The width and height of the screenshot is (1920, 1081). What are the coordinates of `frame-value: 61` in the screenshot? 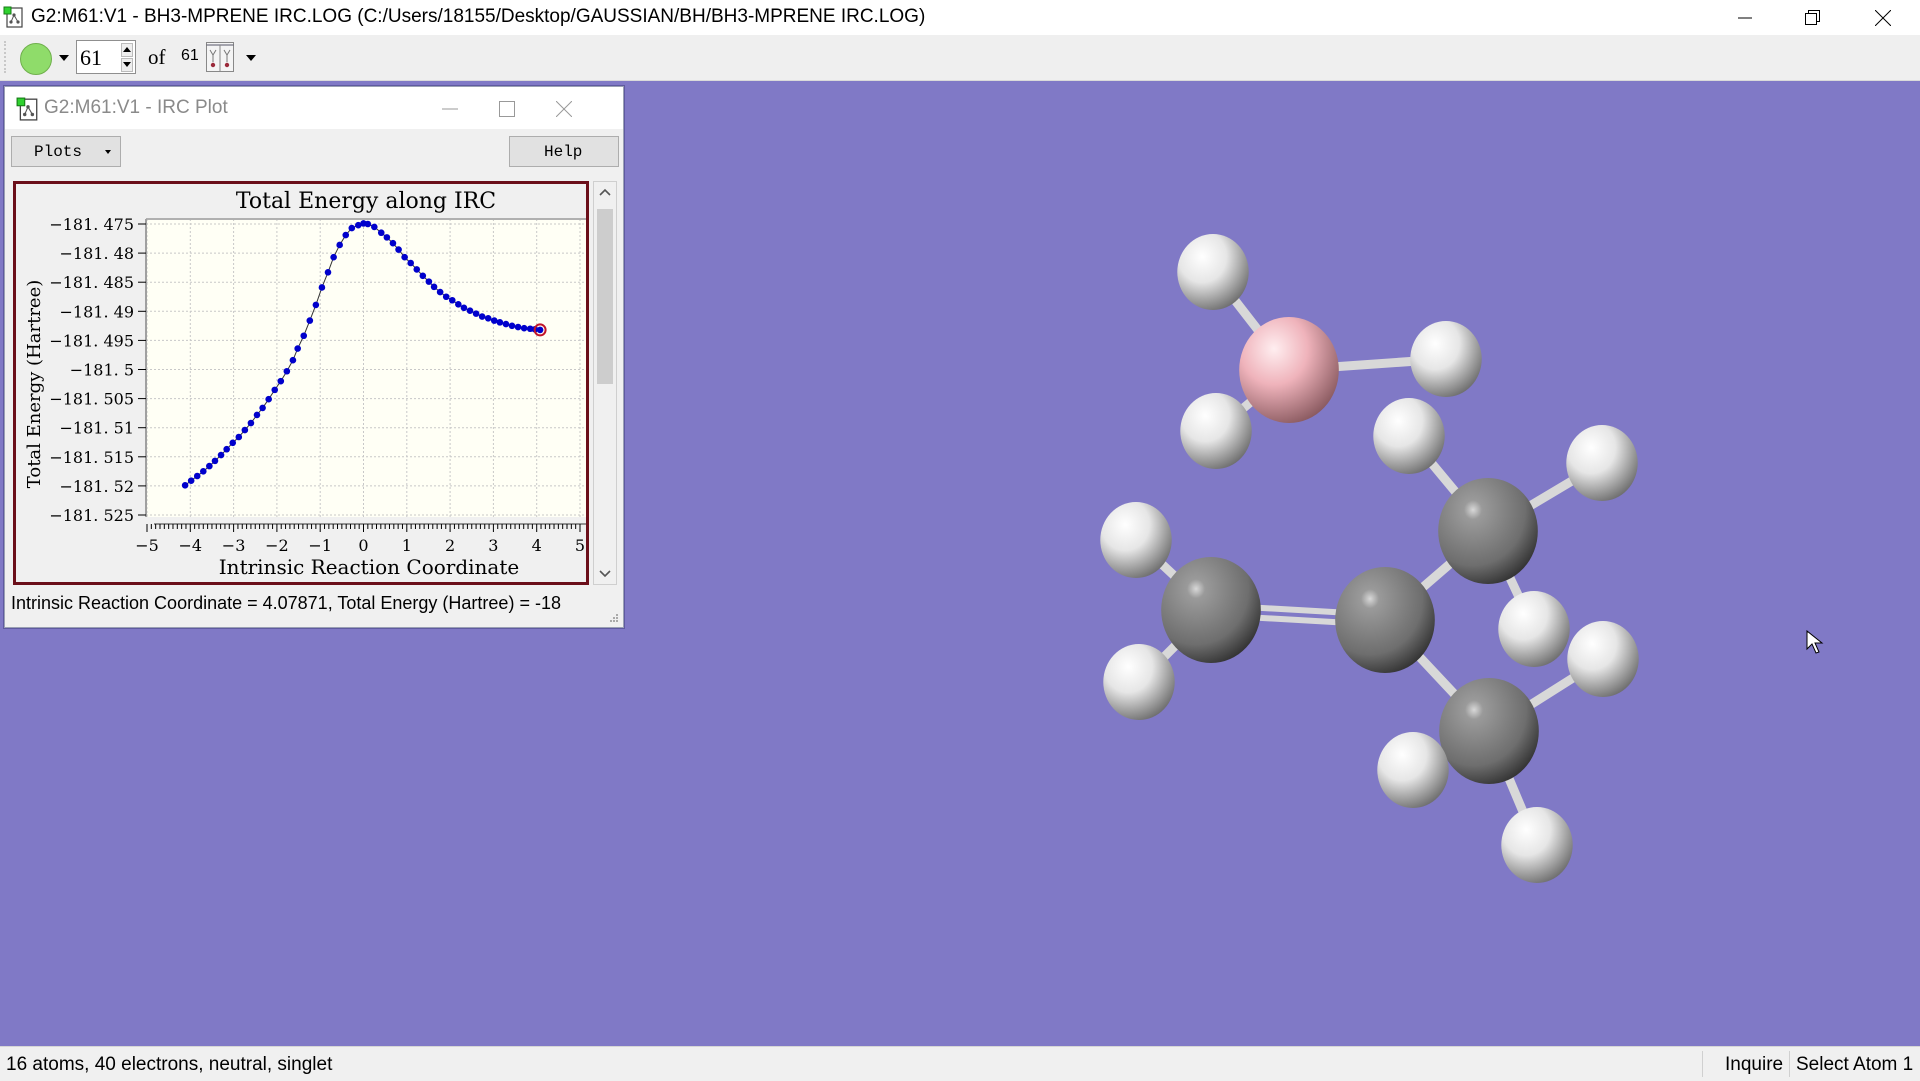 It's located at (91, 58).